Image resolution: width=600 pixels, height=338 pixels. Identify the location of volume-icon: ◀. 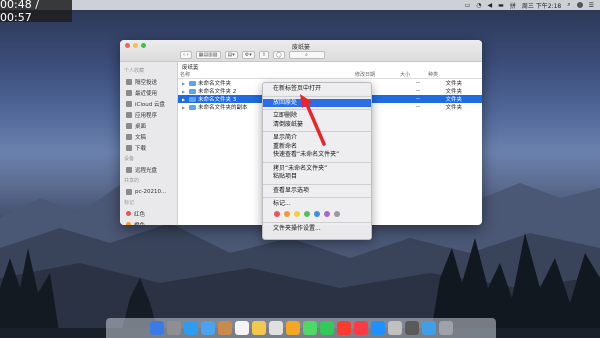
(490, 5).